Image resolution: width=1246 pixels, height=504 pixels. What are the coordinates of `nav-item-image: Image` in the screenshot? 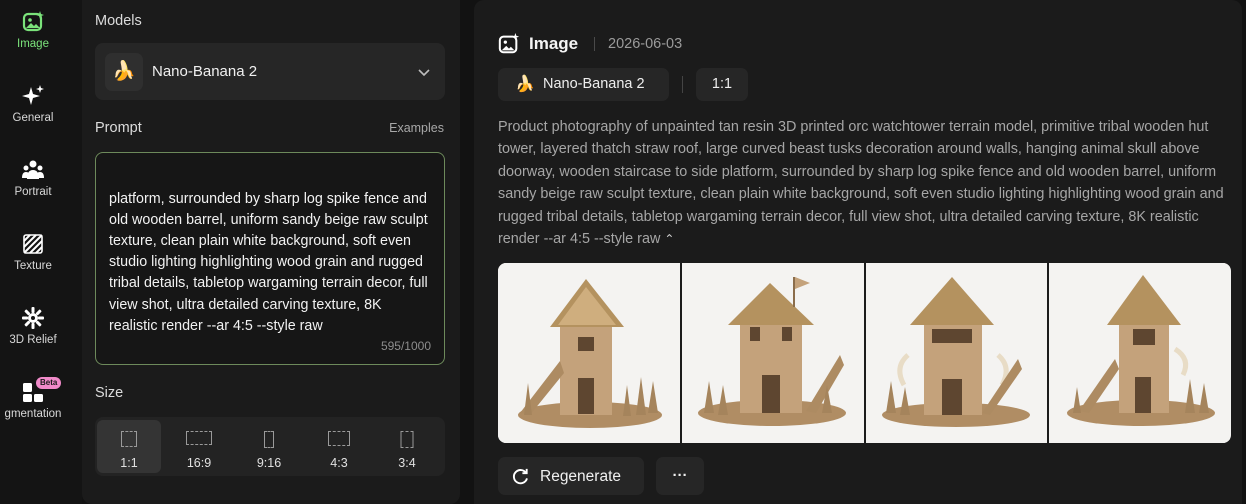 It's located at (33, 30).